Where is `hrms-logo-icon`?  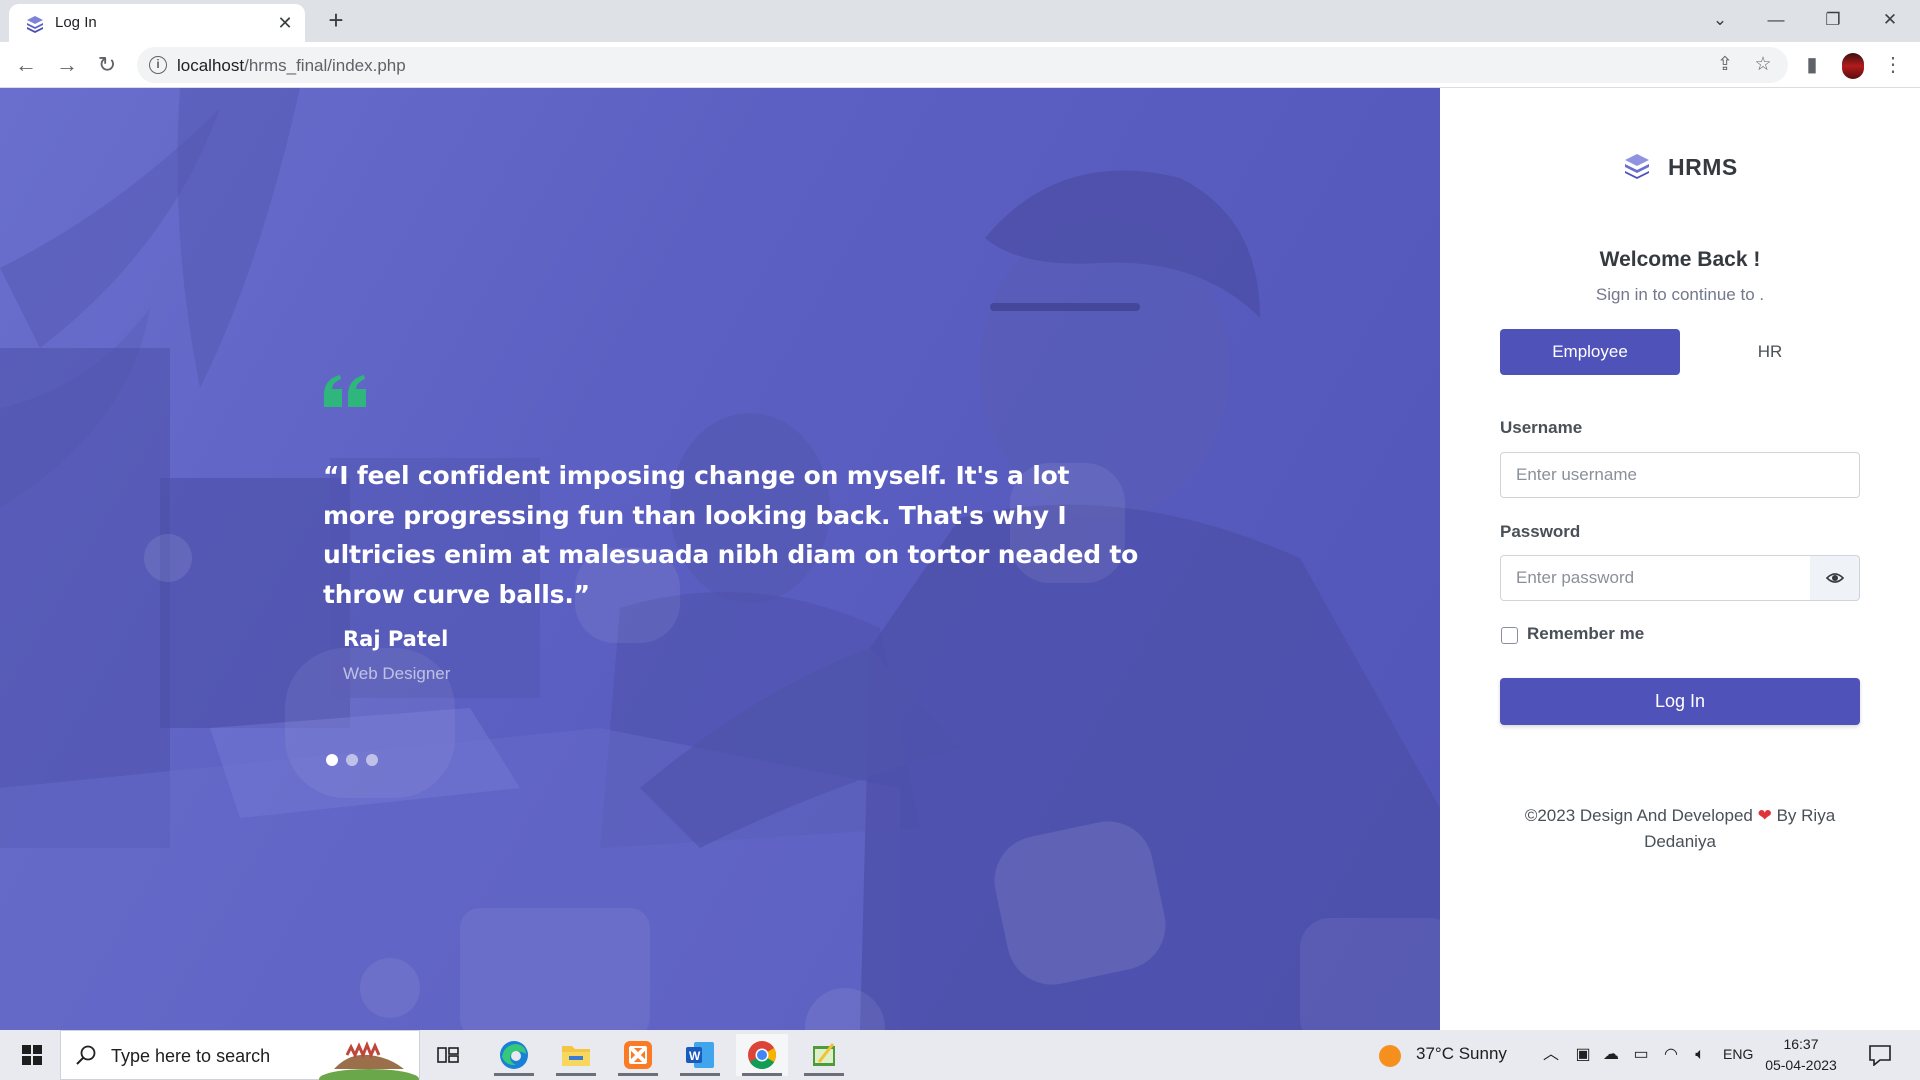
hrms-logo-icon is located at coordinates (1637, 166).